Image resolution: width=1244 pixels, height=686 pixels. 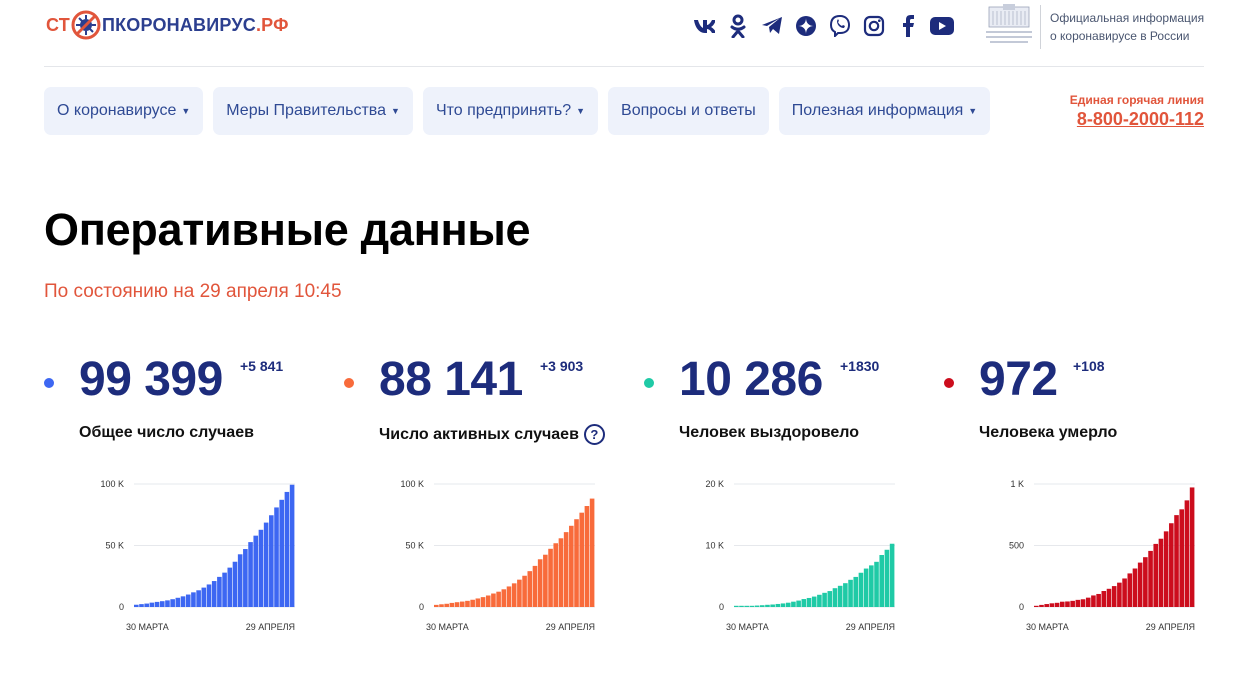 What do you see at coordinates (823, 26) in the screenshot?
I see `social-links` at bounding box center [823, 26].